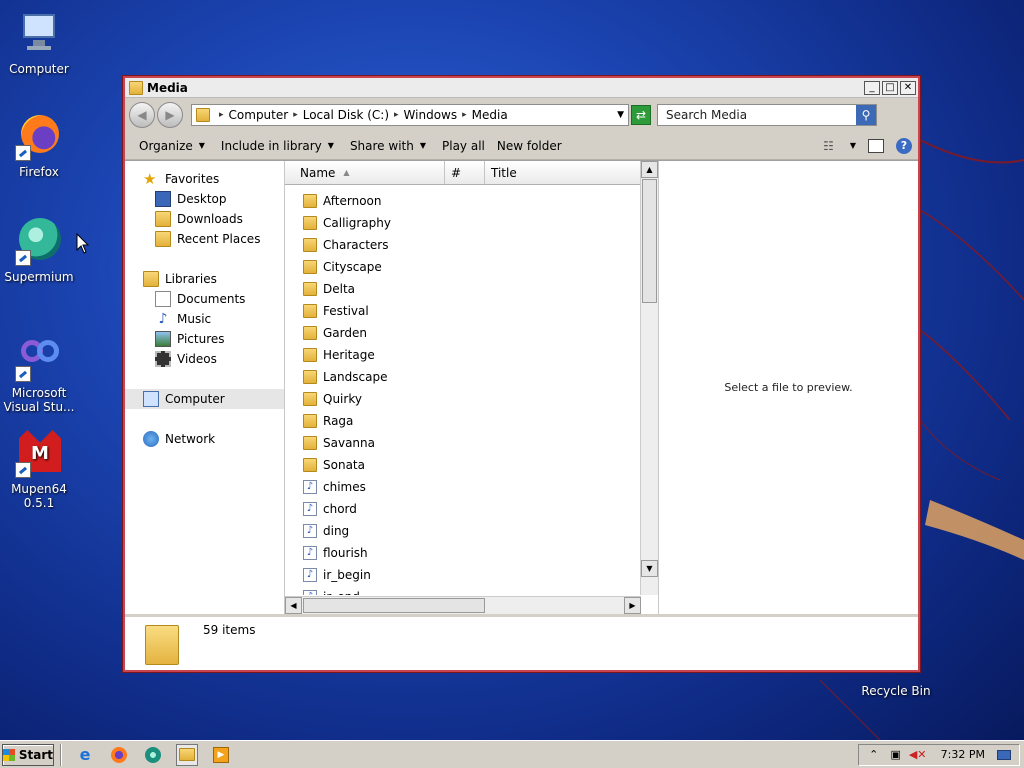 Image resolution: width=1024 pixels, height=768 pixels. Describe the element at coordinates (463, 575) in the screenshot. I see `file-row: ♪ ir_begin` at that location.